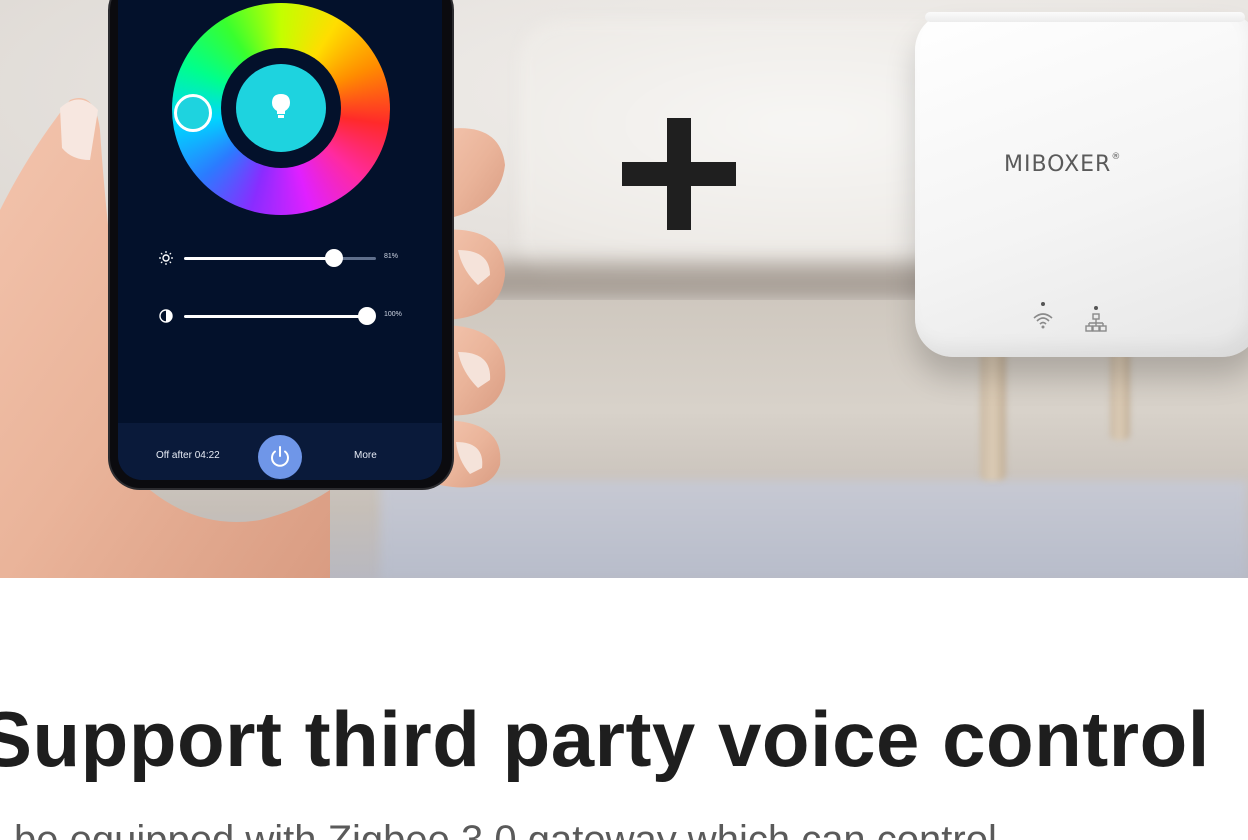  I want to click on sun-icon, so click(166, 258).